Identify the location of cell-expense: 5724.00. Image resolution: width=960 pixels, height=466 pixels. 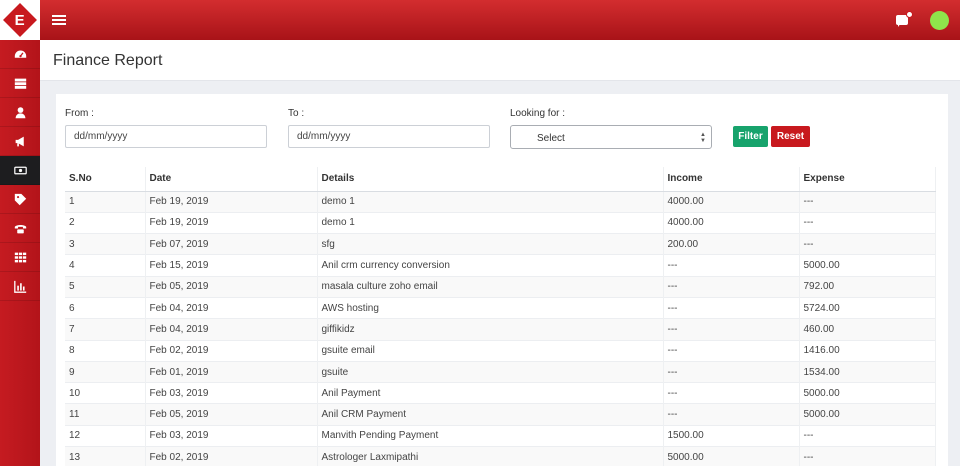
(867, 307).